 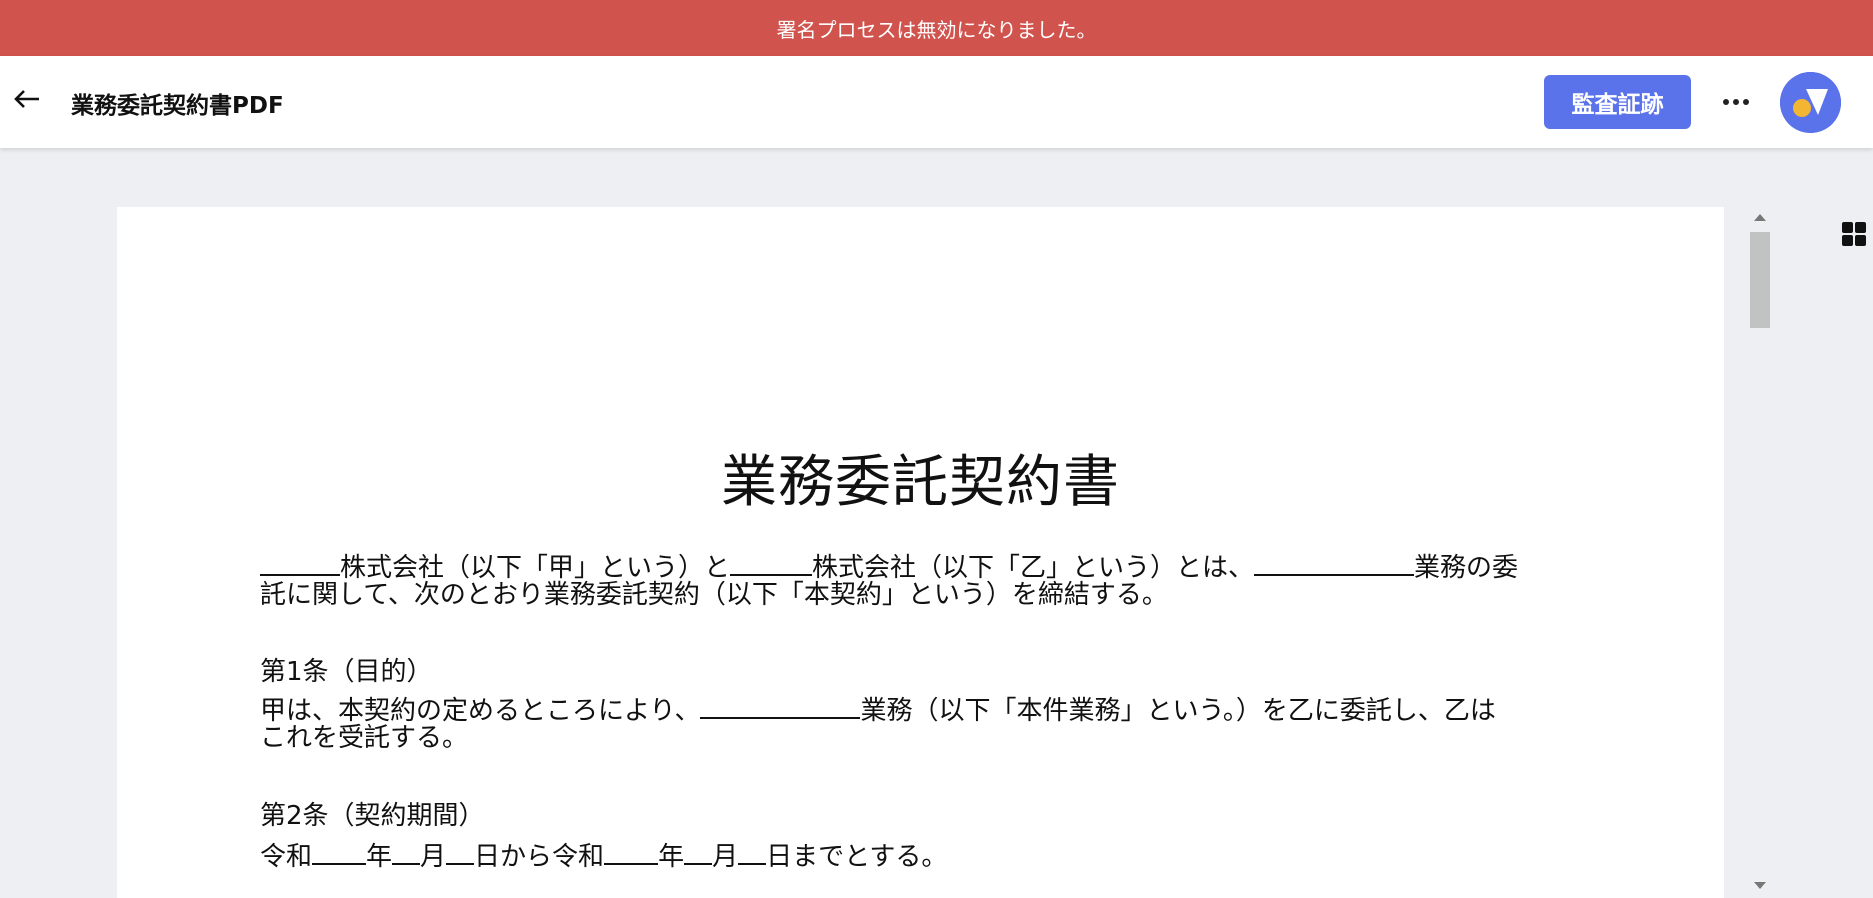 I want to click on brand-logo-icon, so click(x=1810, y=102).